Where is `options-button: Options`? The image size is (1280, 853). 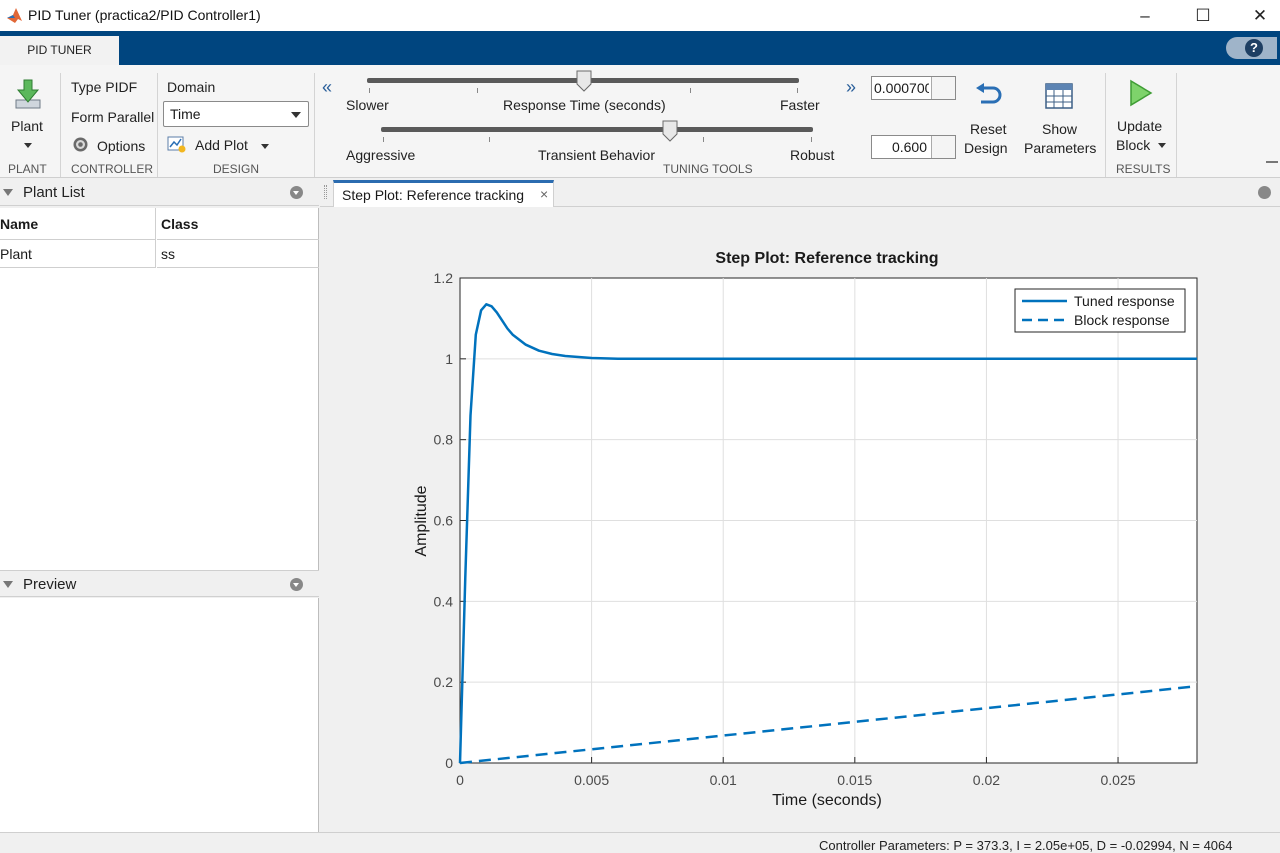 options-button: Options is located at coordinates (121, 146).